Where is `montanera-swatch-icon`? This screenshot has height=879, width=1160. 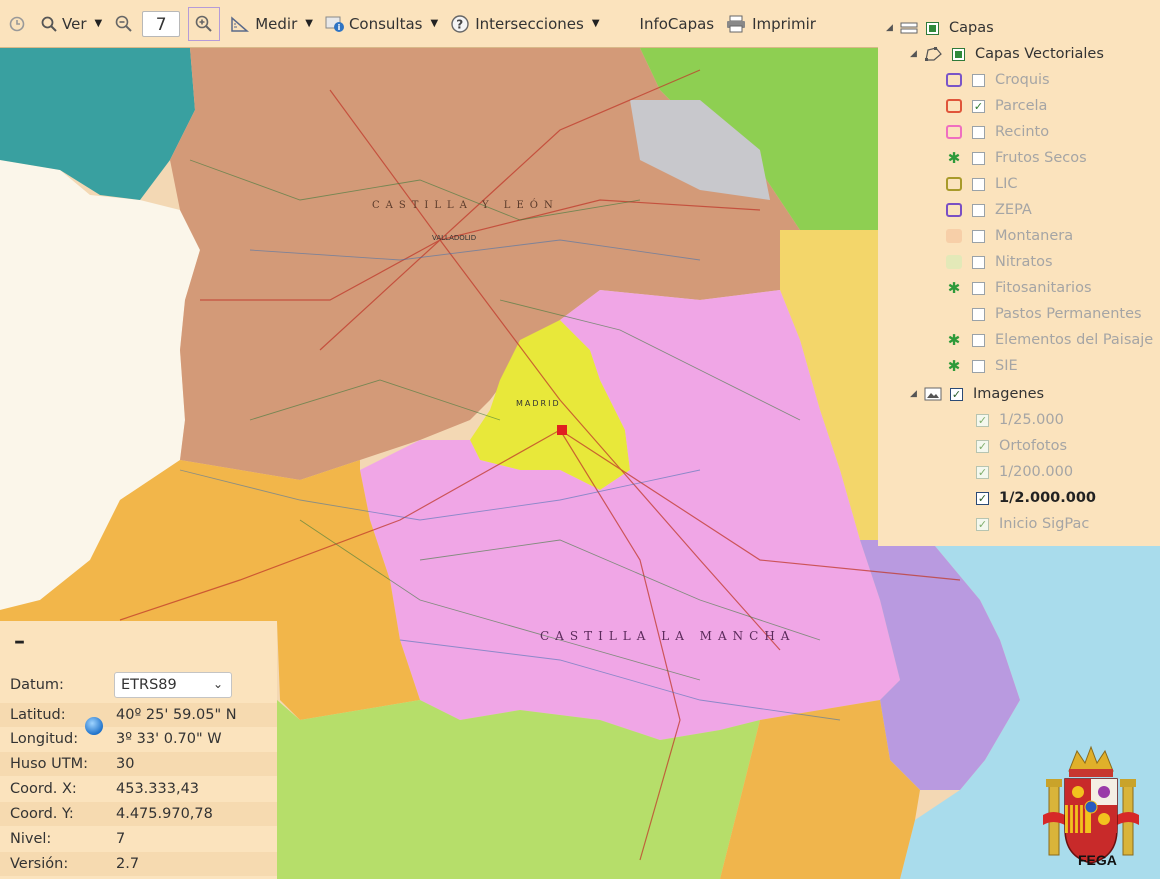 montanera-swatch-icon is located at coordinates (954, 236).